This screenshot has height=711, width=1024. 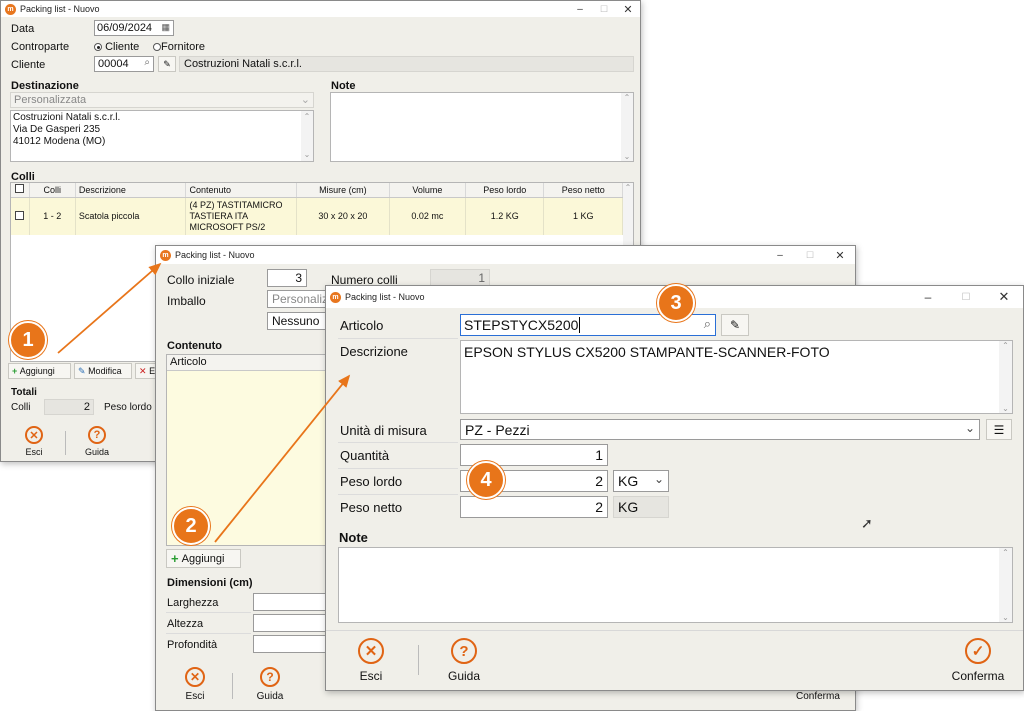 What do you see at coordinates (676, 303) in the screenshot?
I see `callout-badge-3: 3` at bounding box center [676, 303].